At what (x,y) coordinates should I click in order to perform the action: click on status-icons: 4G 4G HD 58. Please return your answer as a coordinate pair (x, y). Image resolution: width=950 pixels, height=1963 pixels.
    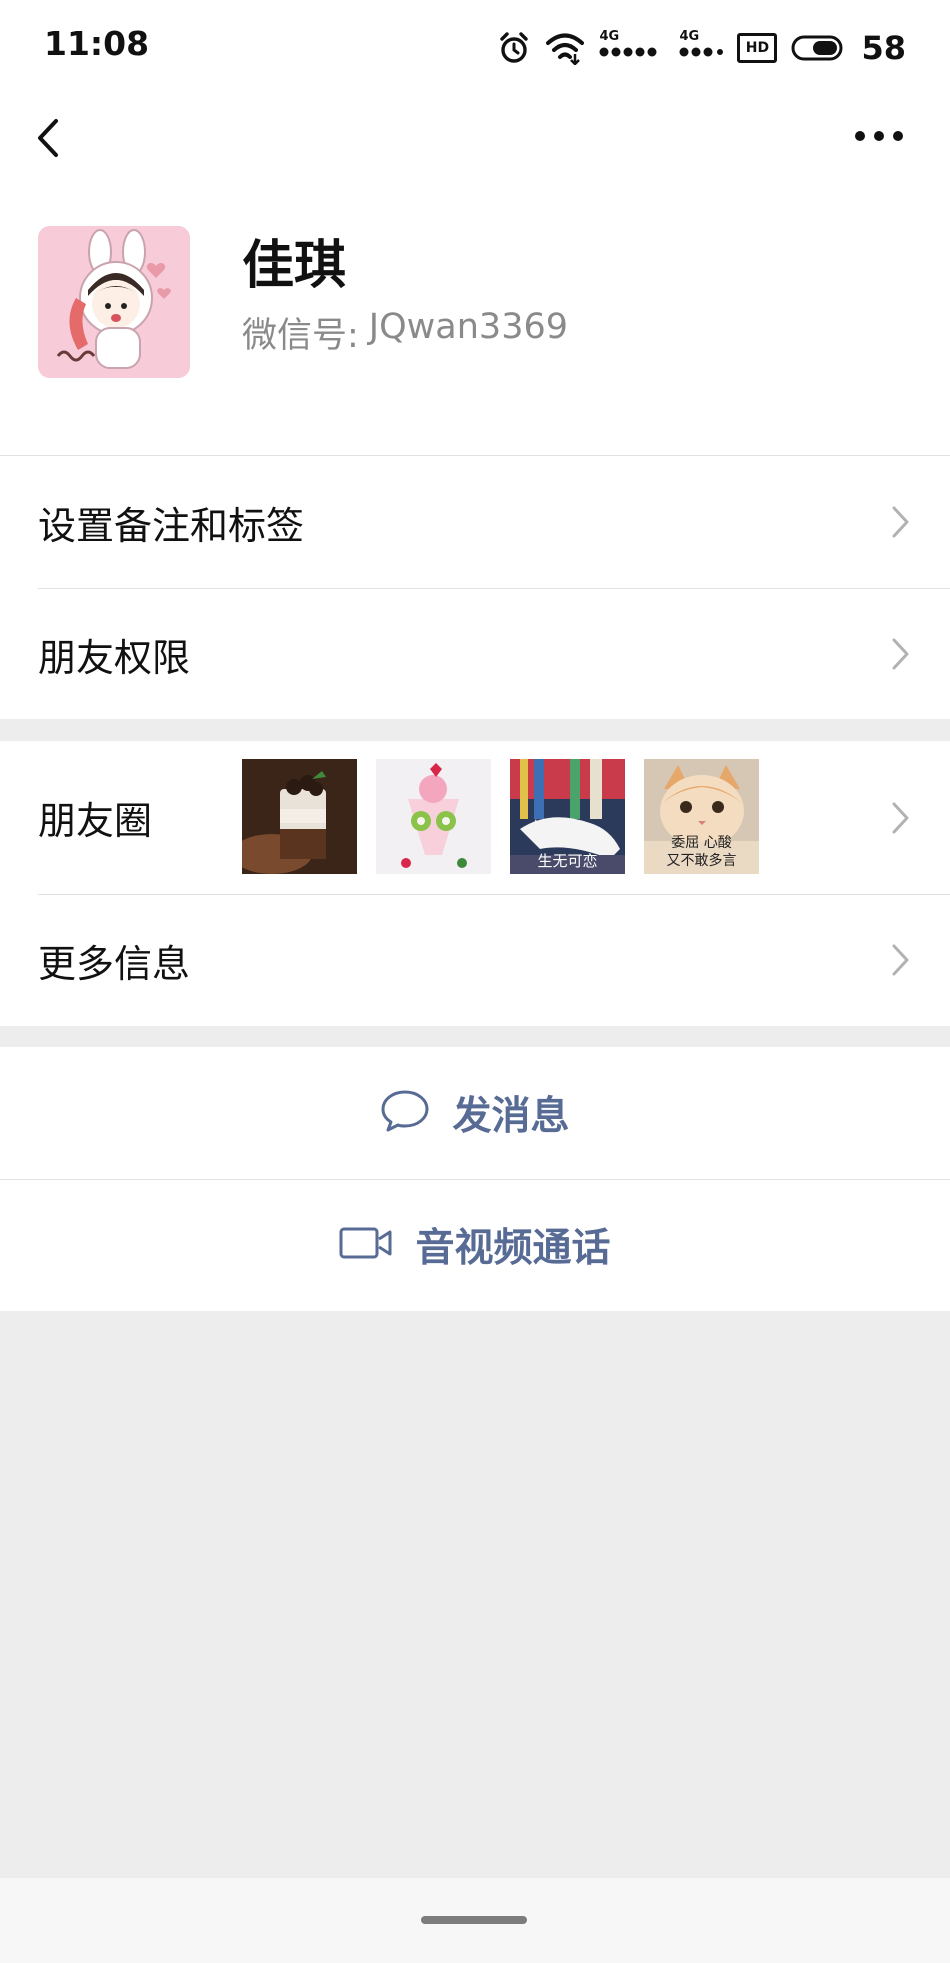
    Looking at the image, I should click on (701, 48).